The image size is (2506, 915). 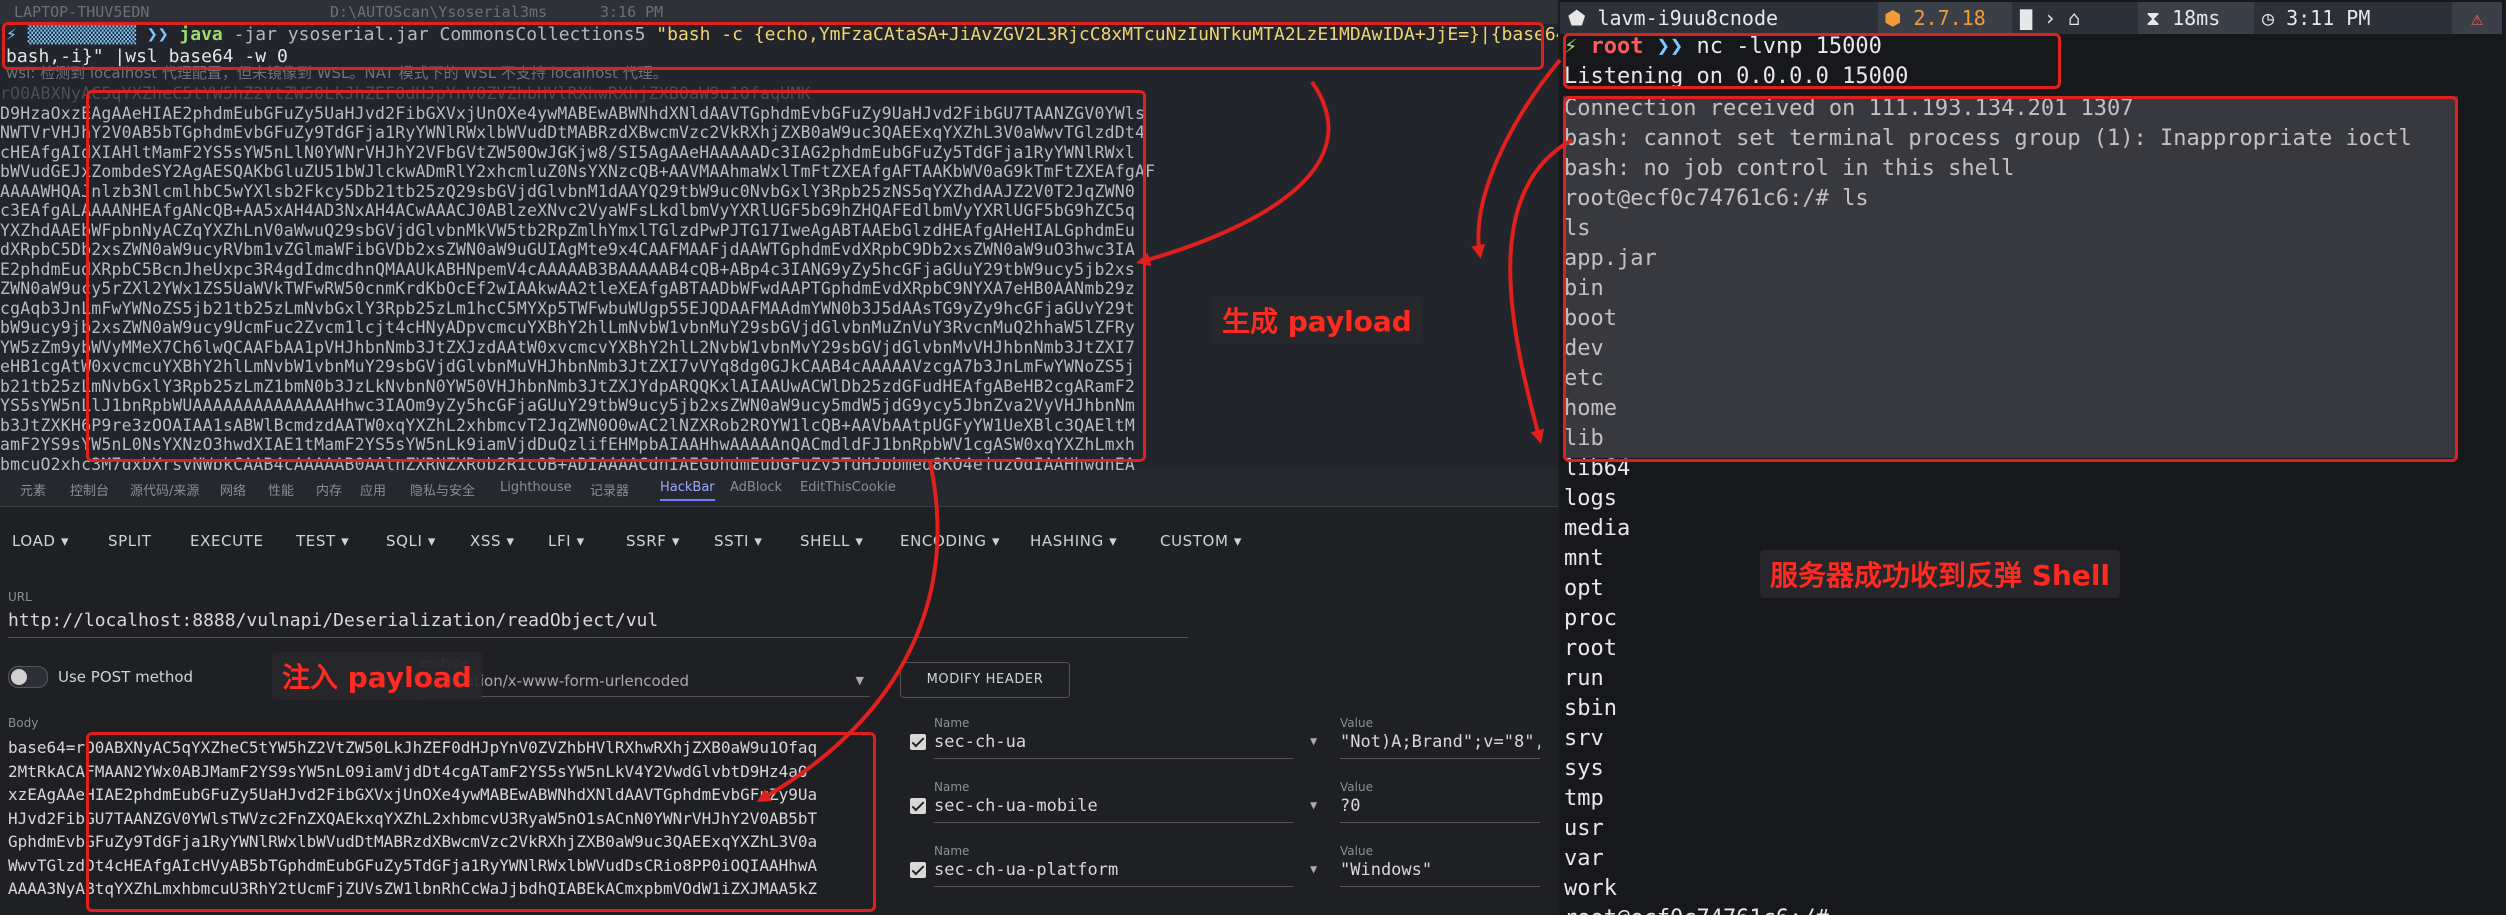 What do you see at coordinates (1317, 320) in the screenshot?
I see `annotation-generate: 生成 payload` at bounding box center [1317, 320].